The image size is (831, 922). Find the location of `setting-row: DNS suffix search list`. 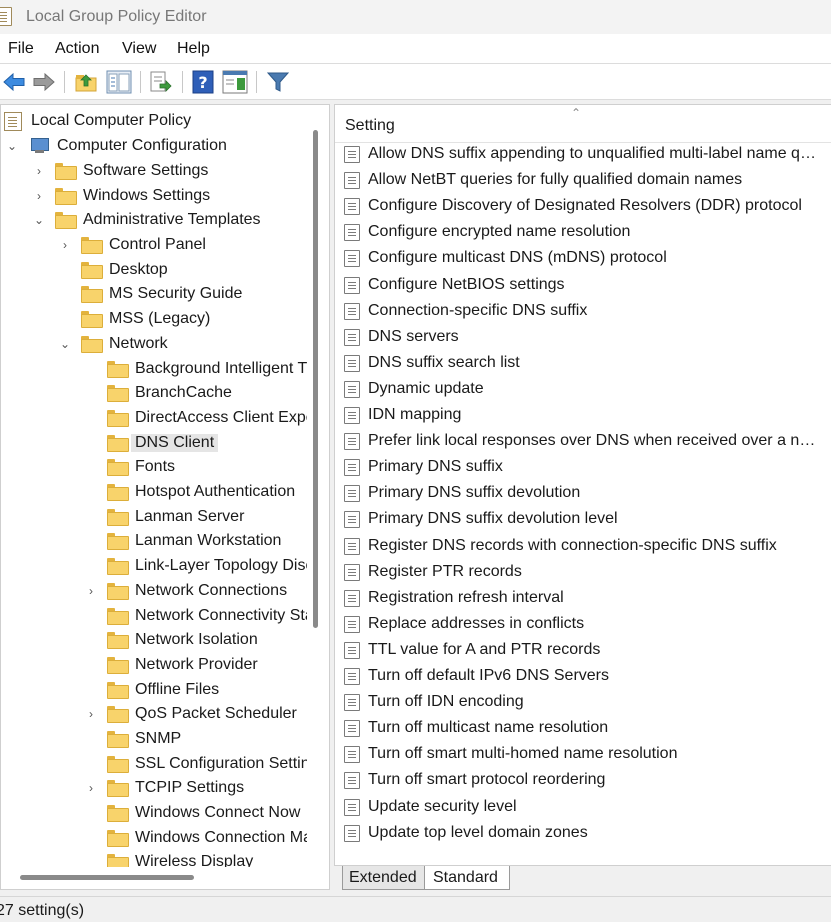

setting-row: DNS suffix search list is located at coordinates (583, 363).